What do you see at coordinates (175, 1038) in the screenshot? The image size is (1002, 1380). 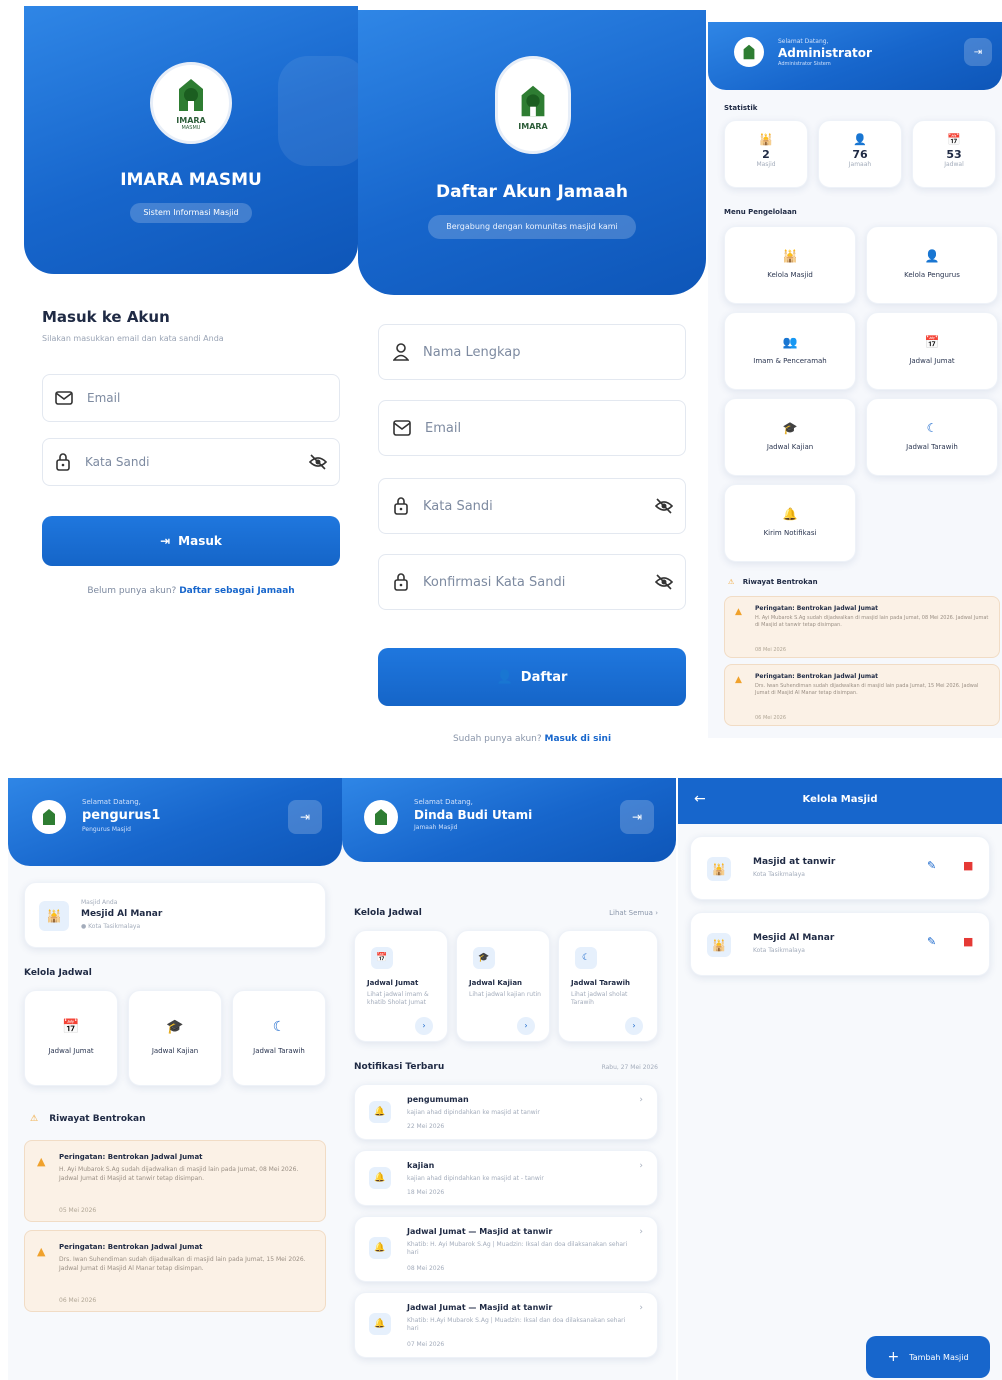 I see `schedule-kajian: 🎓 Jadwal Kajian` at bounding box center [175, 1038].